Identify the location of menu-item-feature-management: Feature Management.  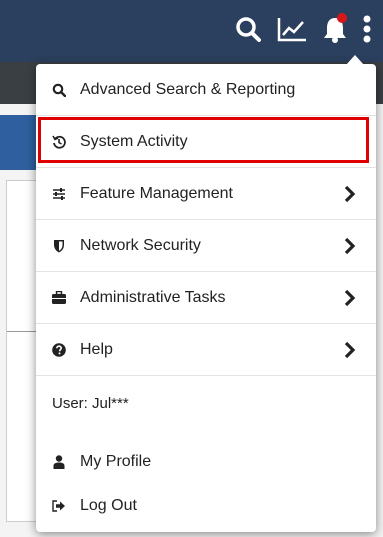
(206, 194).